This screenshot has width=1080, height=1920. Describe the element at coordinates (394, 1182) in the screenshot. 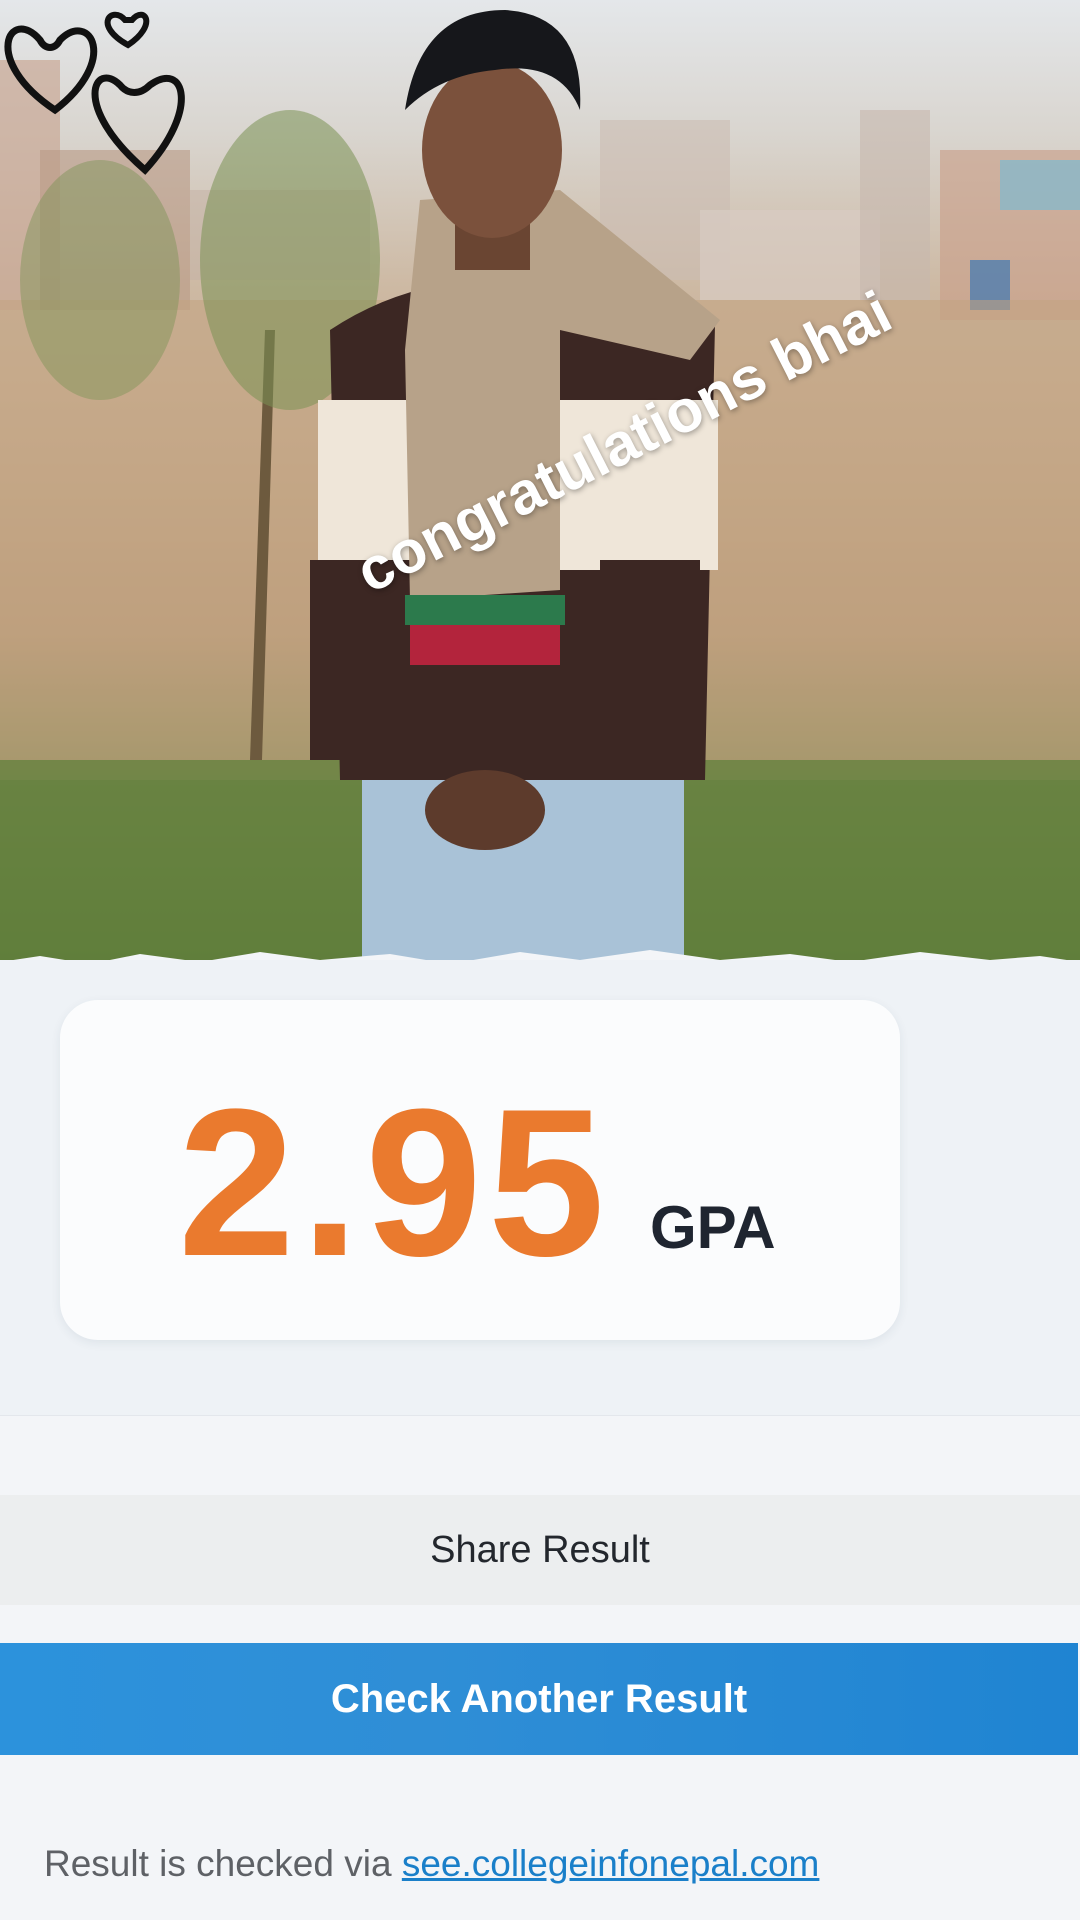

I see `gpa-value: 2.95` at that location.